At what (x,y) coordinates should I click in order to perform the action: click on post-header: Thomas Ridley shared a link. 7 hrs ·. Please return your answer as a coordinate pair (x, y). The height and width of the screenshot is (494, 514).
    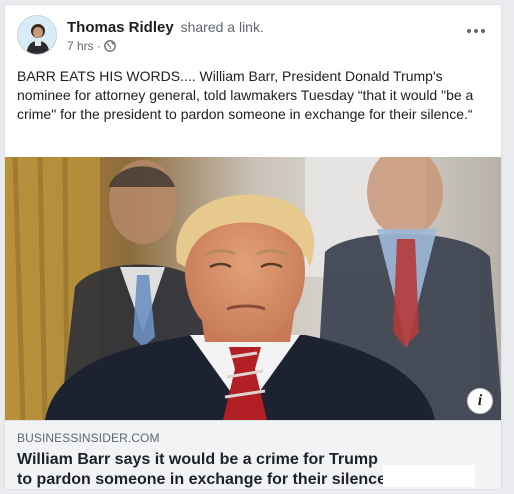
    Looking at the image, I should click on (253, 33).